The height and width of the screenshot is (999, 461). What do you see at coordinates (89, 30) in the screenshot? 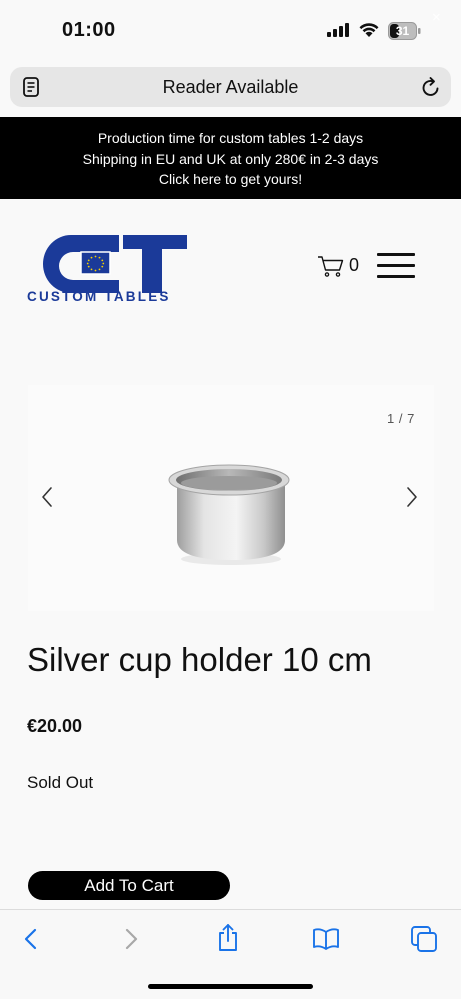
I see `status-time: 01:00` at bounding box center [89, 30].